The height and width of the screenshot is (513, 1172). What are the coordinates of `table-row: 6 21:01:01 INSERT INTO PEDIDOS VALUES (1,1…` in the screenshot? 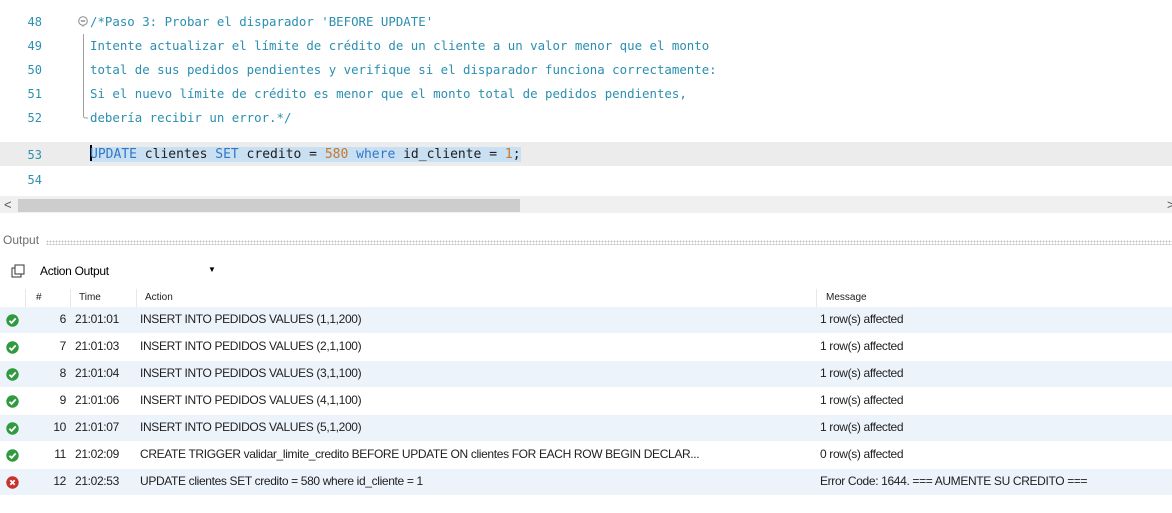 It's located at (586, 320).